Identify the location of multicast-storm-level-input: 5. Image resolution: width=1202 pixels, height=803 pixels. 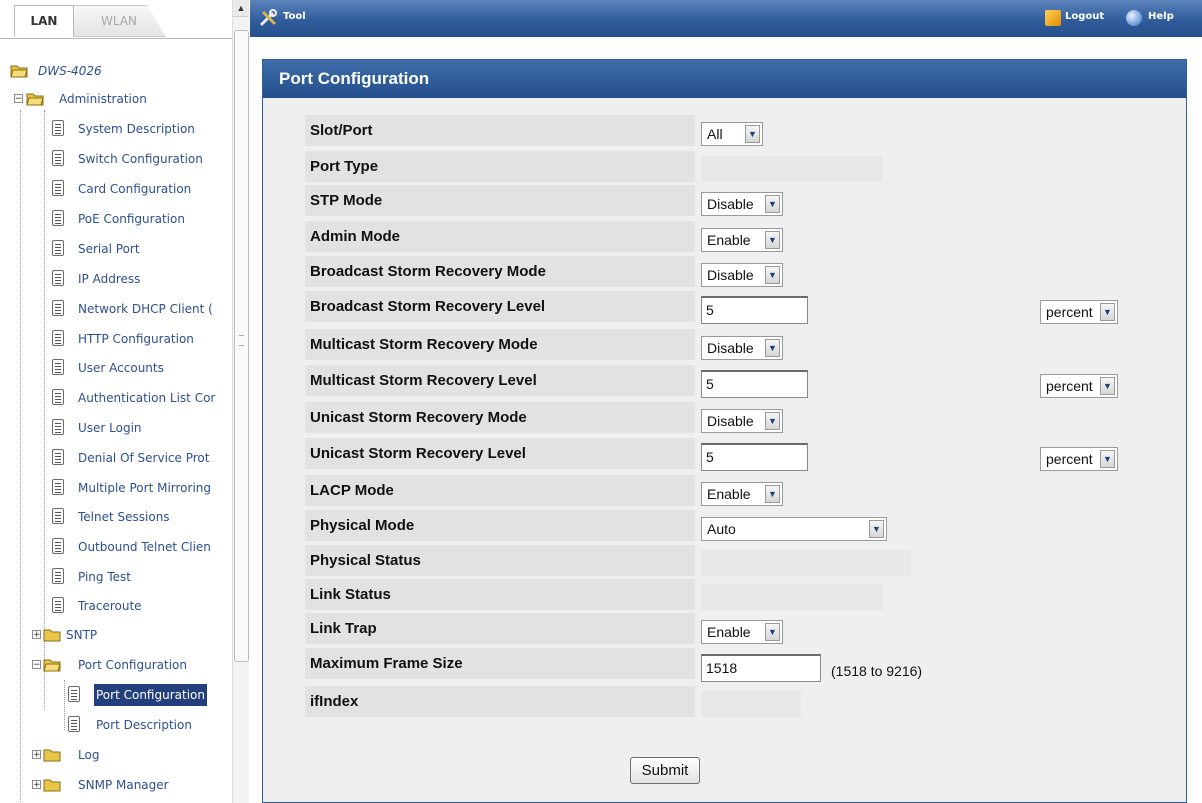
(754, 384).